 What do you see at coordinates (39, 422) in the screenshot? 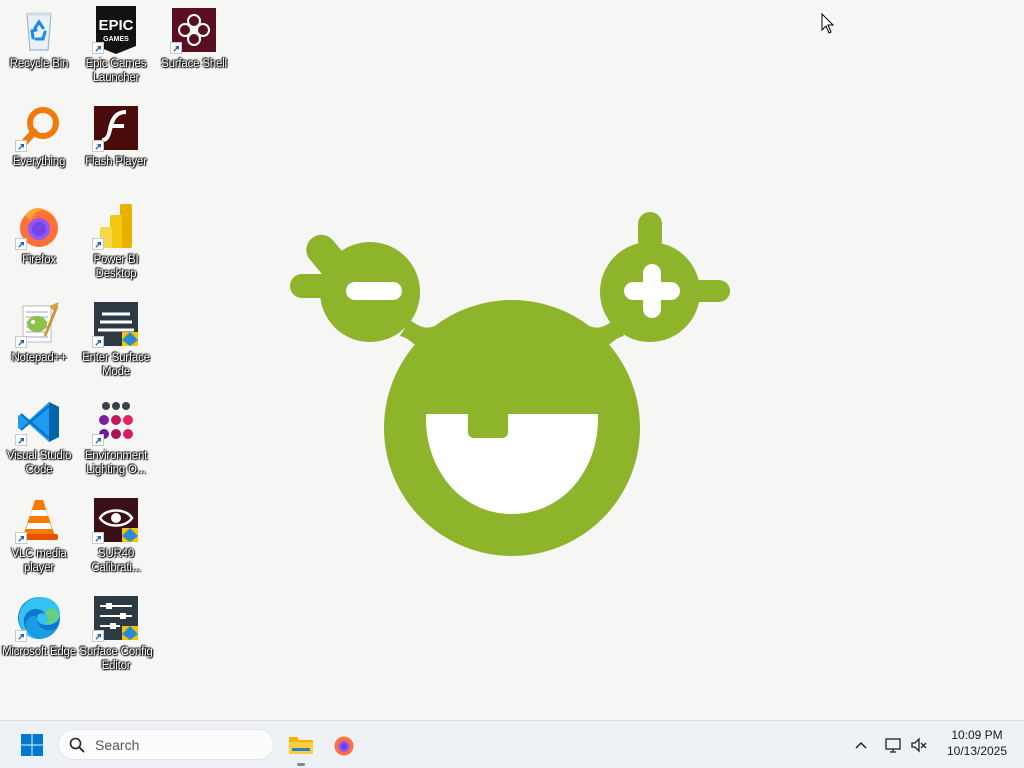
I see `vscode-icon` at bounding box center [39, 422].